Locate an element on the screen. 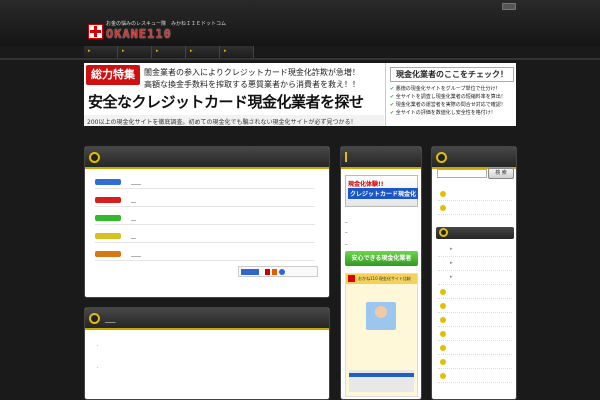 The height and width of the screenshot is (400, 600). person-photo is located at coordinates (381, 316).